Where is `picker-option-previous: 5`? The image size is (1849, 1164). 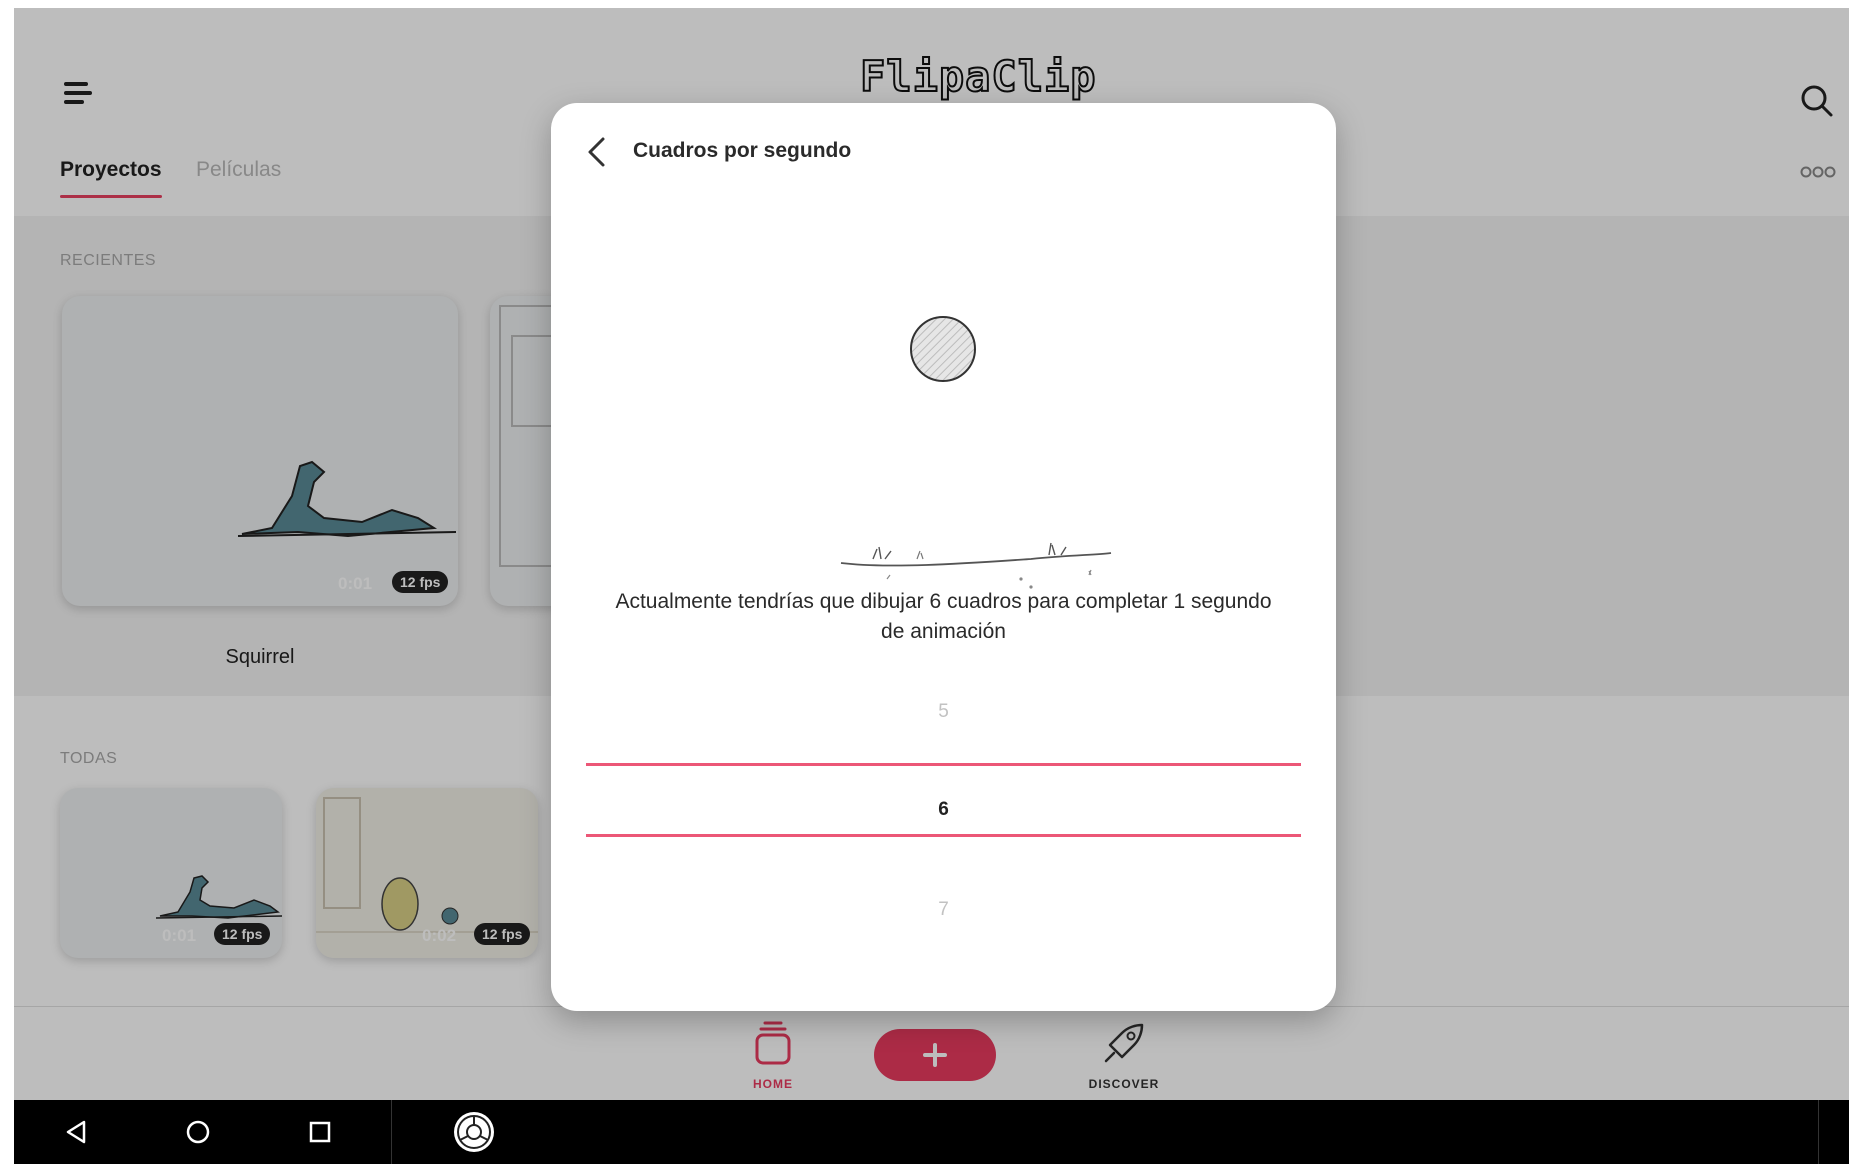
picker-option-previous: 5 is located at coordinates (943, 712).